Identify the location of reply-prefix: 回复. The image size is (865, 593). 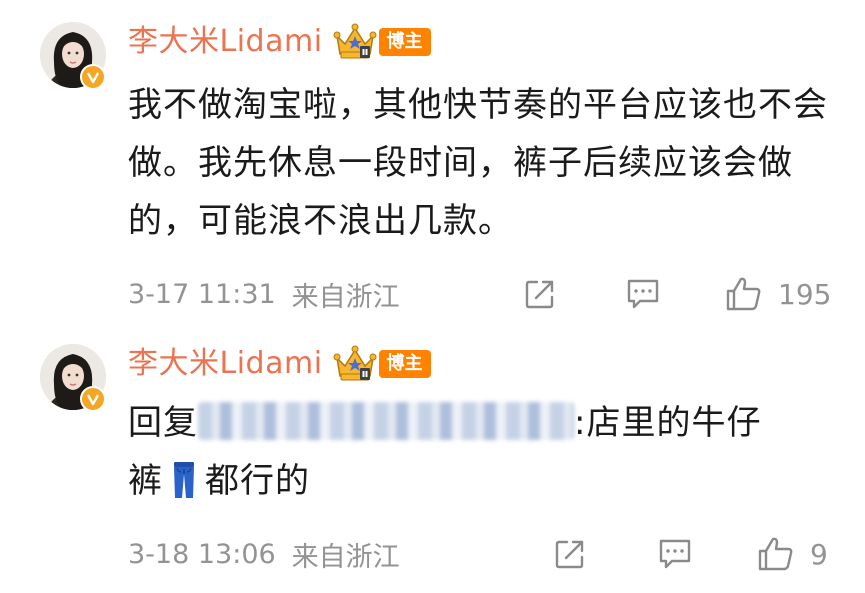
(163, 423).